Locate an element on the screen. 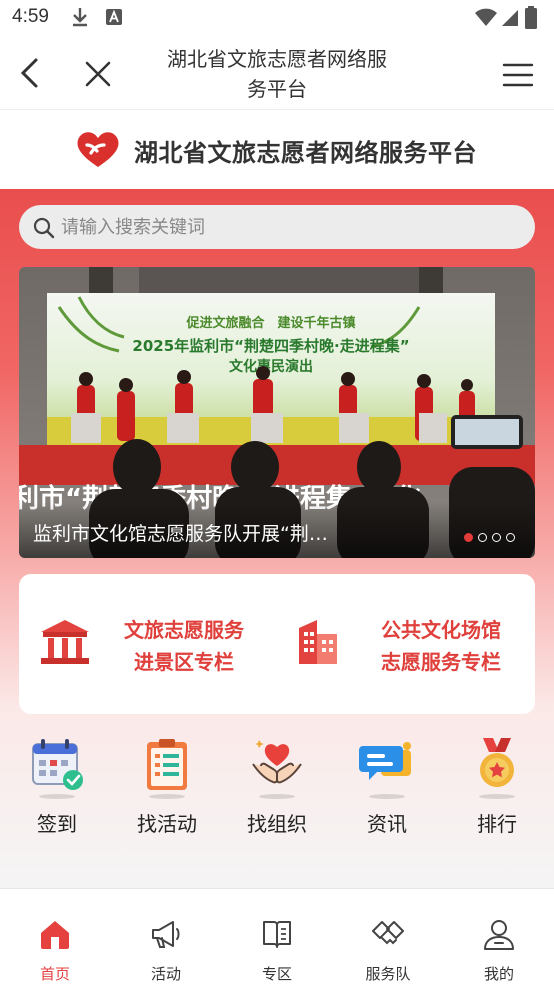 The image size is (554, 984). wifi-icon is located at coordinates (486, 17).